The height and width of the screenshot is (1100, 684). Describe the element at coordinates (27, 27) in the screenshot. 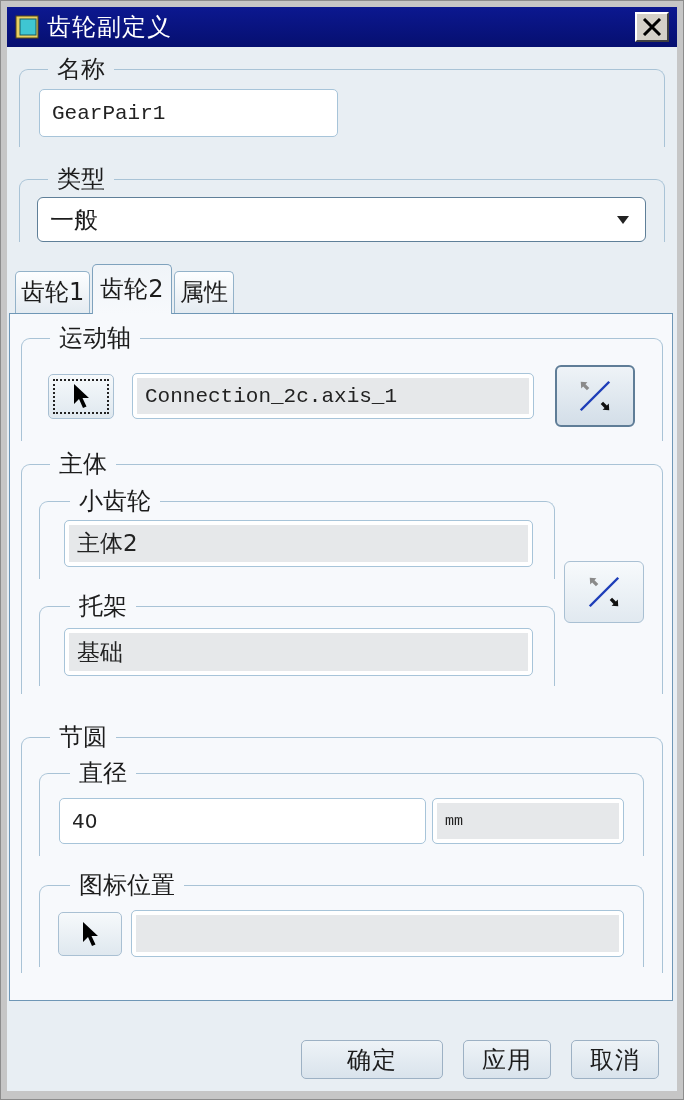

I see `window-icon` at that location.